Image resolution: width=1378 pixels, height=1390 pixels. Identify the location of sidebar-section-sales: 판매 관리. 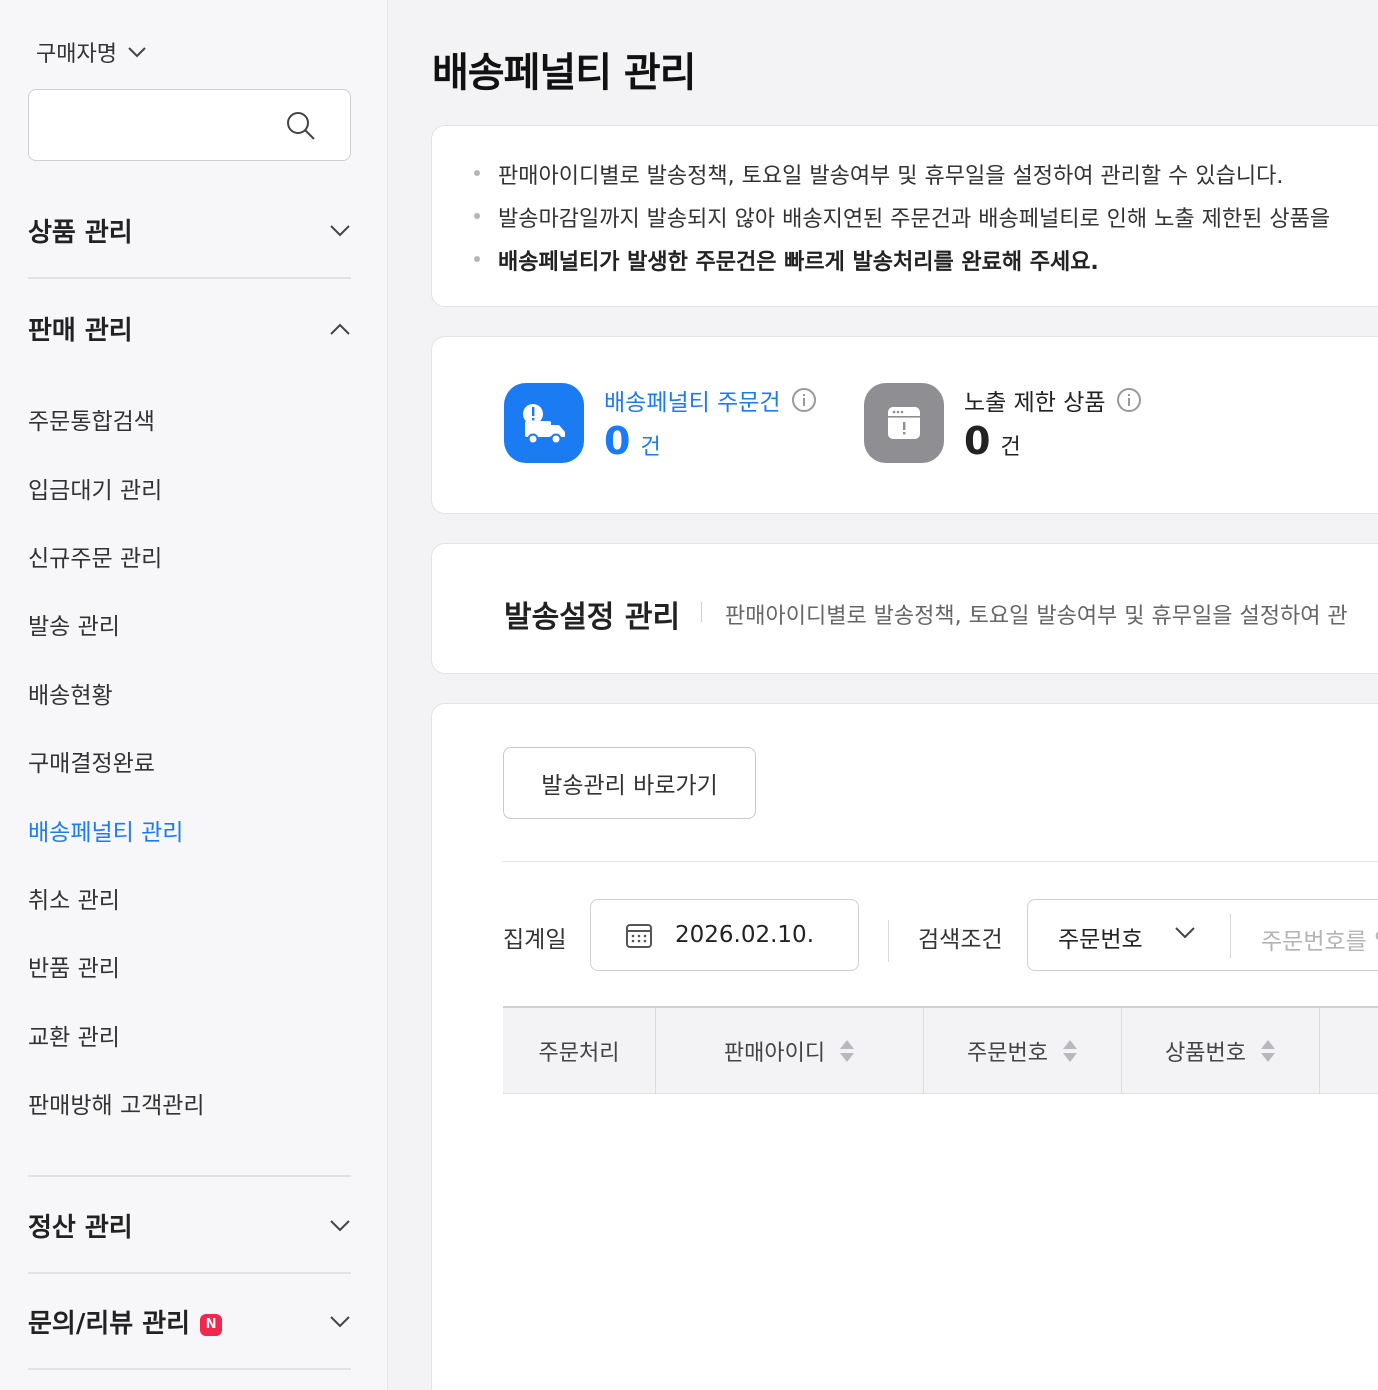
(189, 328).